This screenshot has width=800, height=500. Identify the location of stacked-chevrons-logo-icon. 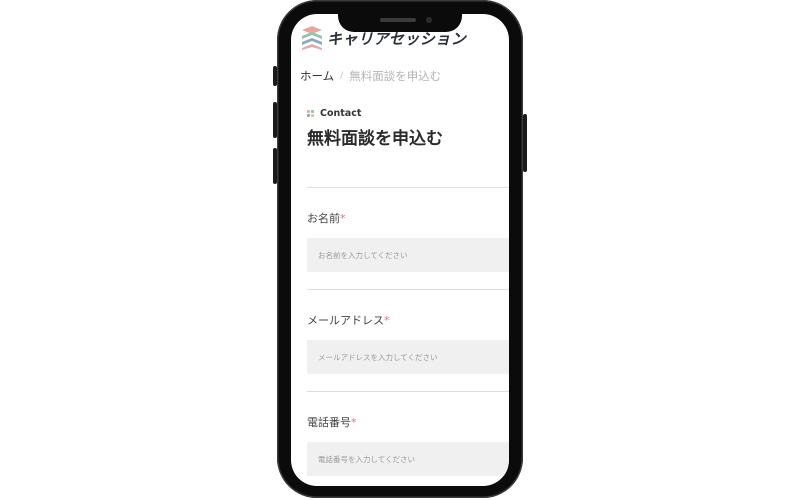
(312, 38).